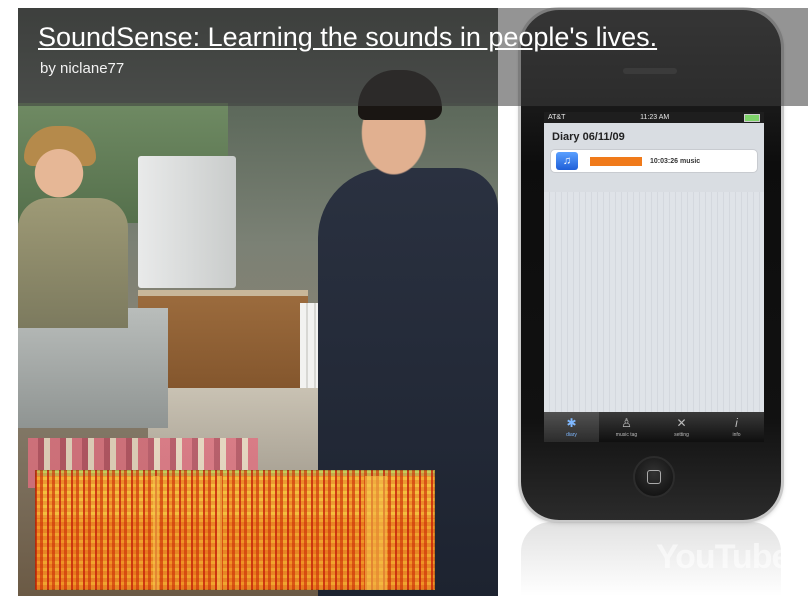  What do you see at coordinates (557, 117) in the screenshot?
I see `carrier-label: AT&T` at bounding box center [557, 117].